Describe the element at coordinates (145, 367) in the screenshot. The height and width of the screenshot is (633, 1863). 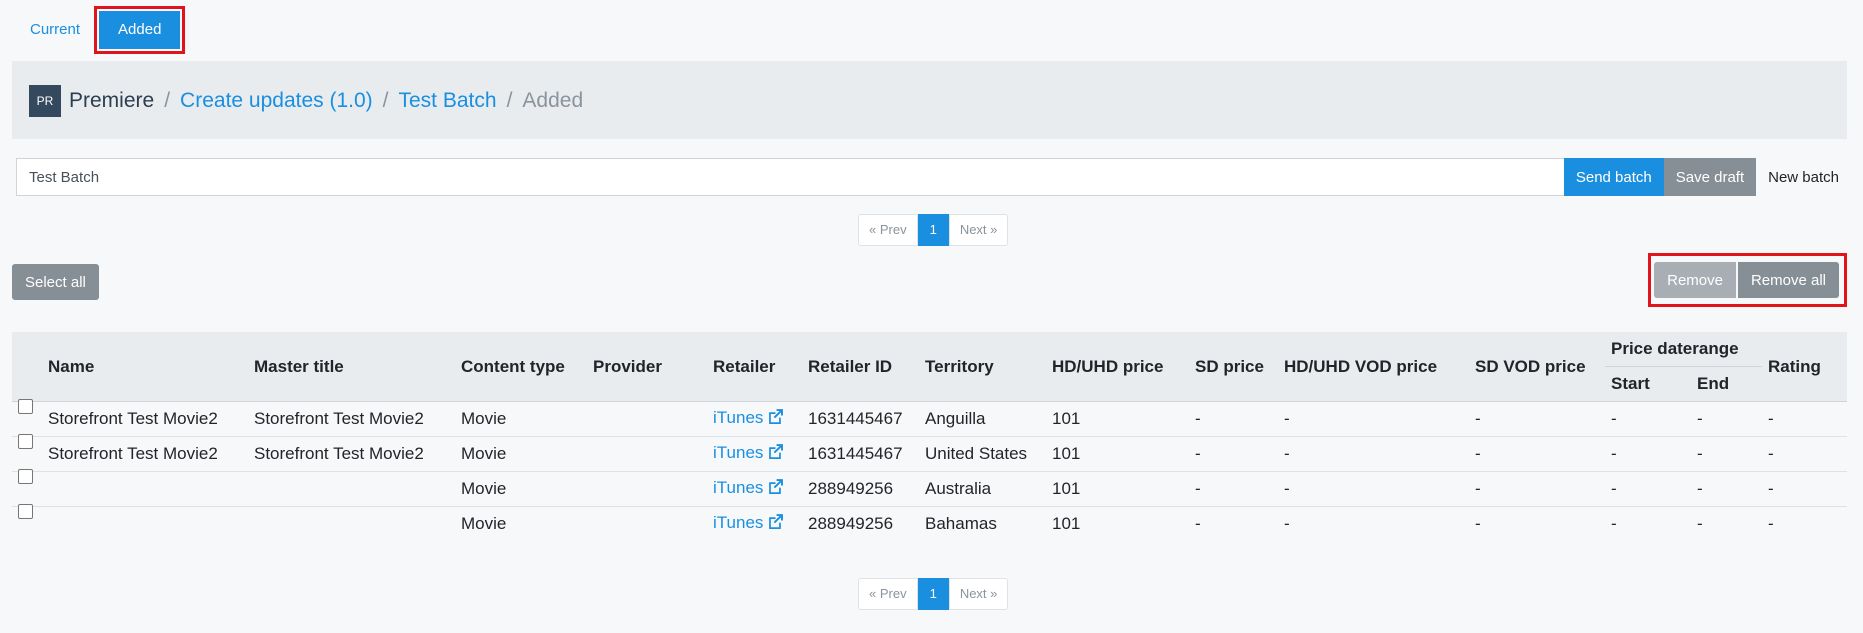
I see `col-name: Name` at that location.